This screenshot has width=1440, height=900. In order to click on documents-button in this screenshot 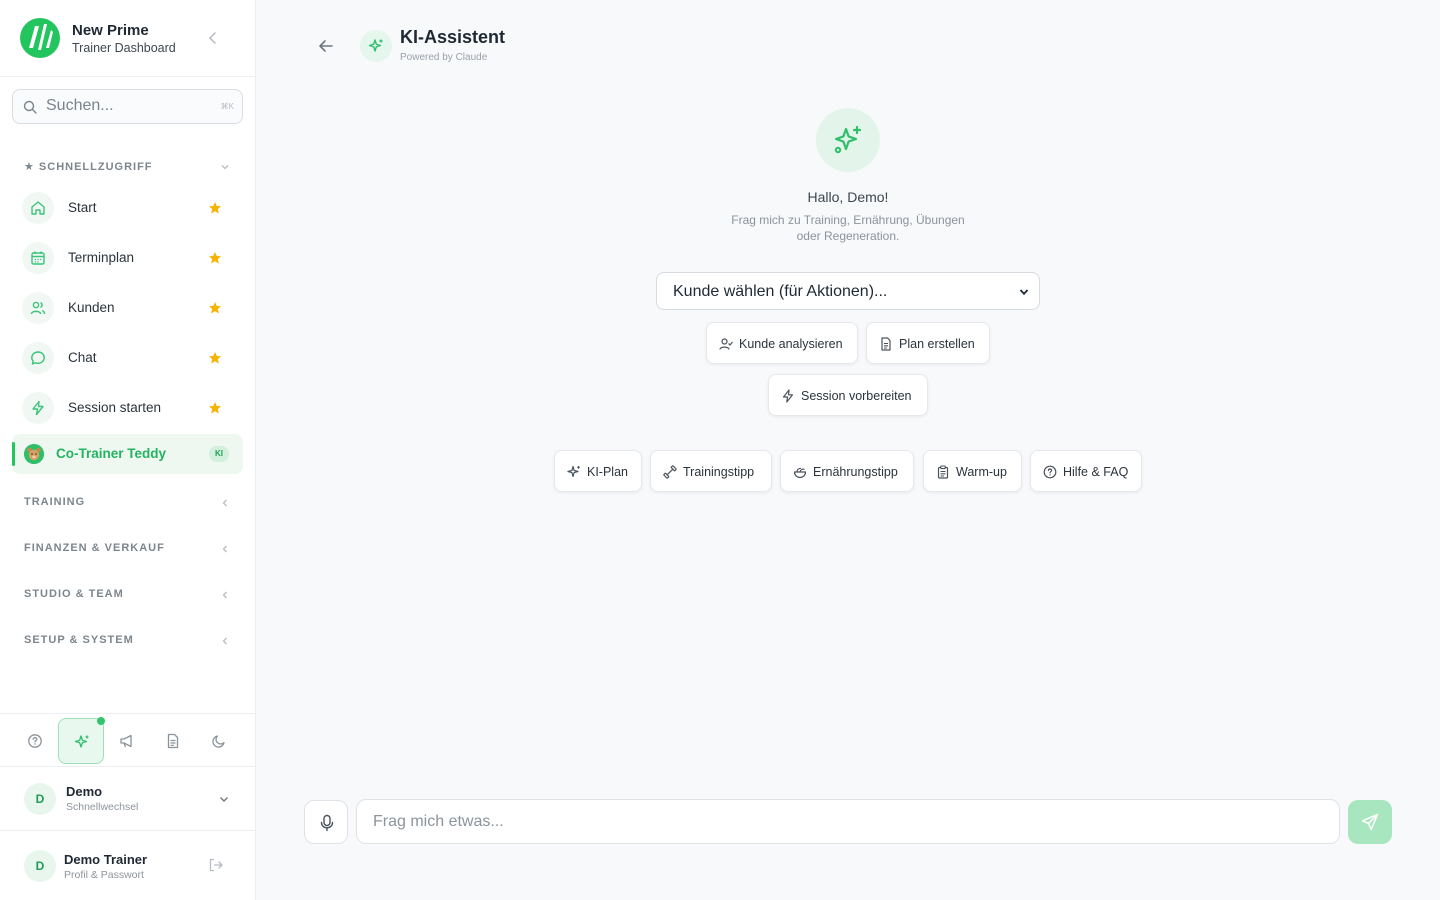, I will do `click(173, 741)`.